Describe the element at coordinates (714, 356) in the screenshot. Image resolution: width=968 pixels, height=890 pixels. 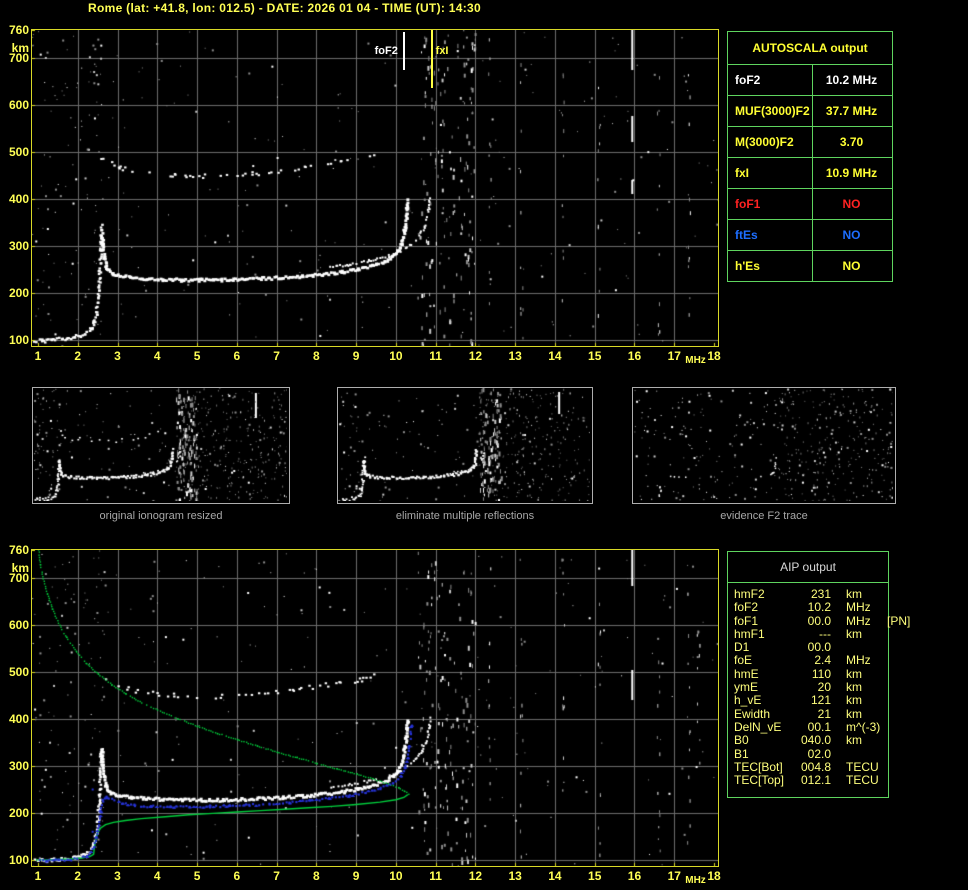
I see `x-tick-label: 18` at that location.